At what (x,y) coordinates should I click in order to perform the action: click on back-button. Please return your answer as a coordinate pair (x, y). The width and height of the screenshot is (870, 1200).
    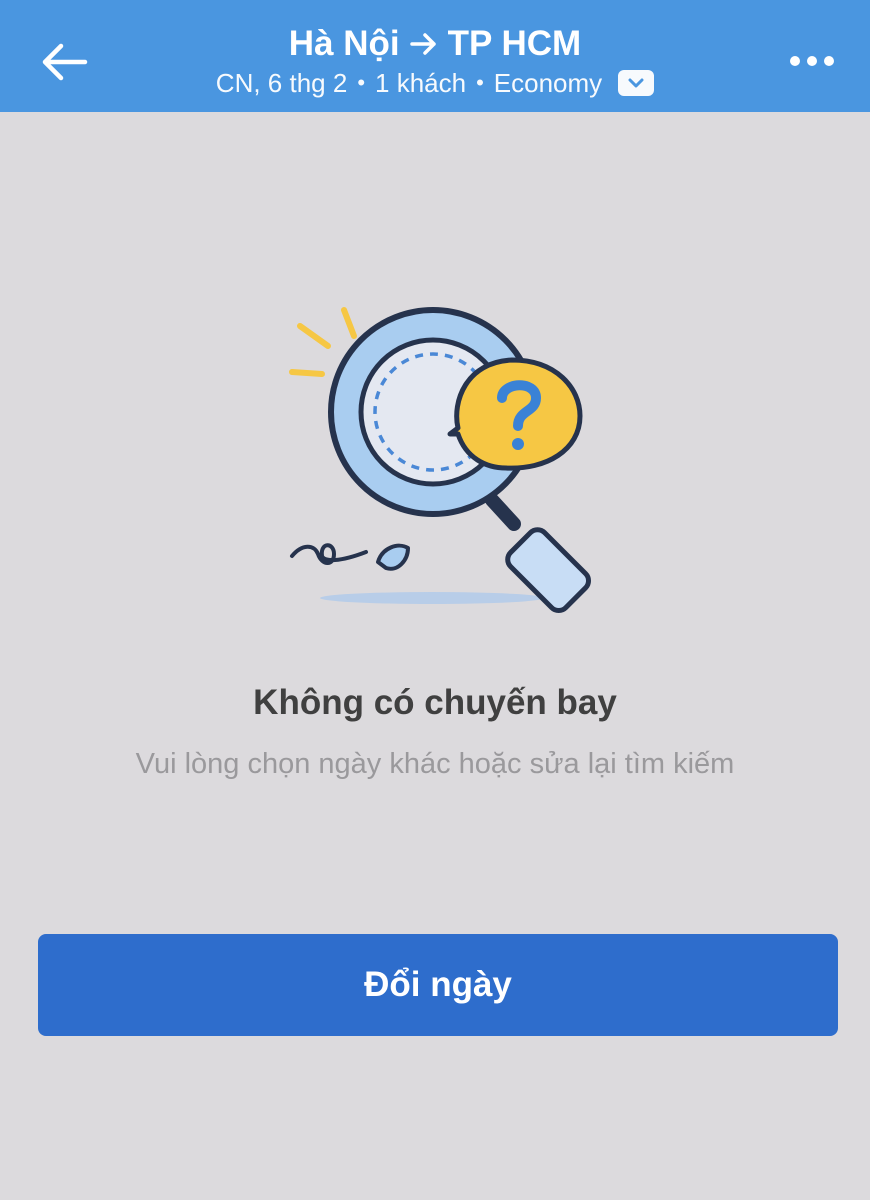
    Looking at the image, I should click on (64, 62).